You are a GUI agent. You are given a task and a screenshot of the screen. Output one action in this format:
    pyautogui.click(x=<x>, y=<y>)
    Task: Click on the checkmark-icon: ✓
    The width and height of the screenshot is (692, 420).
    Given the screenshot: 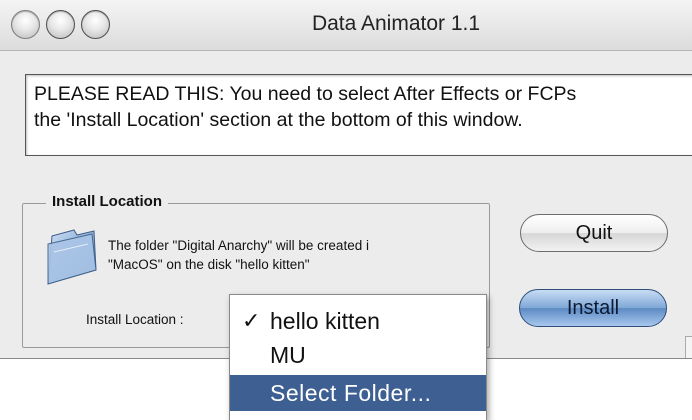 What is the action you would take?
    pyautogui.click(x=251, y=320)
    